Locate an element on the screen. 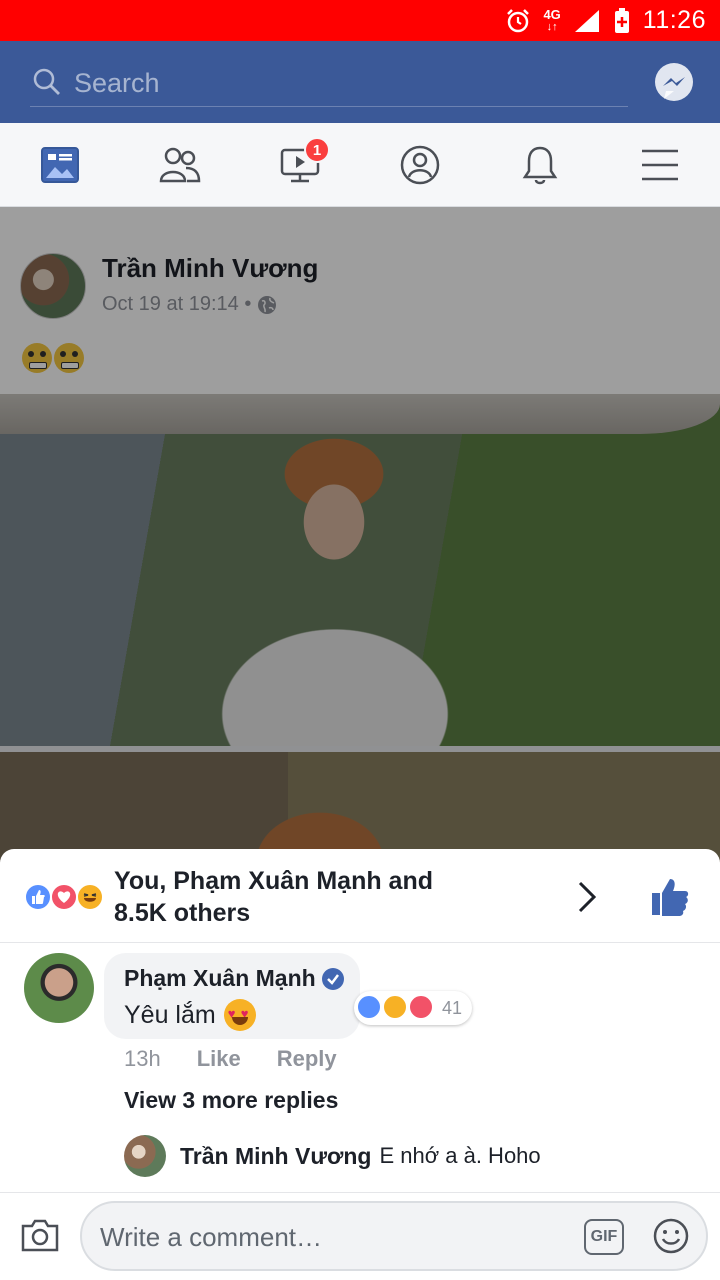 This screenshot has height=1280, width=720. tab-friends is located at coordinates (180, 165).